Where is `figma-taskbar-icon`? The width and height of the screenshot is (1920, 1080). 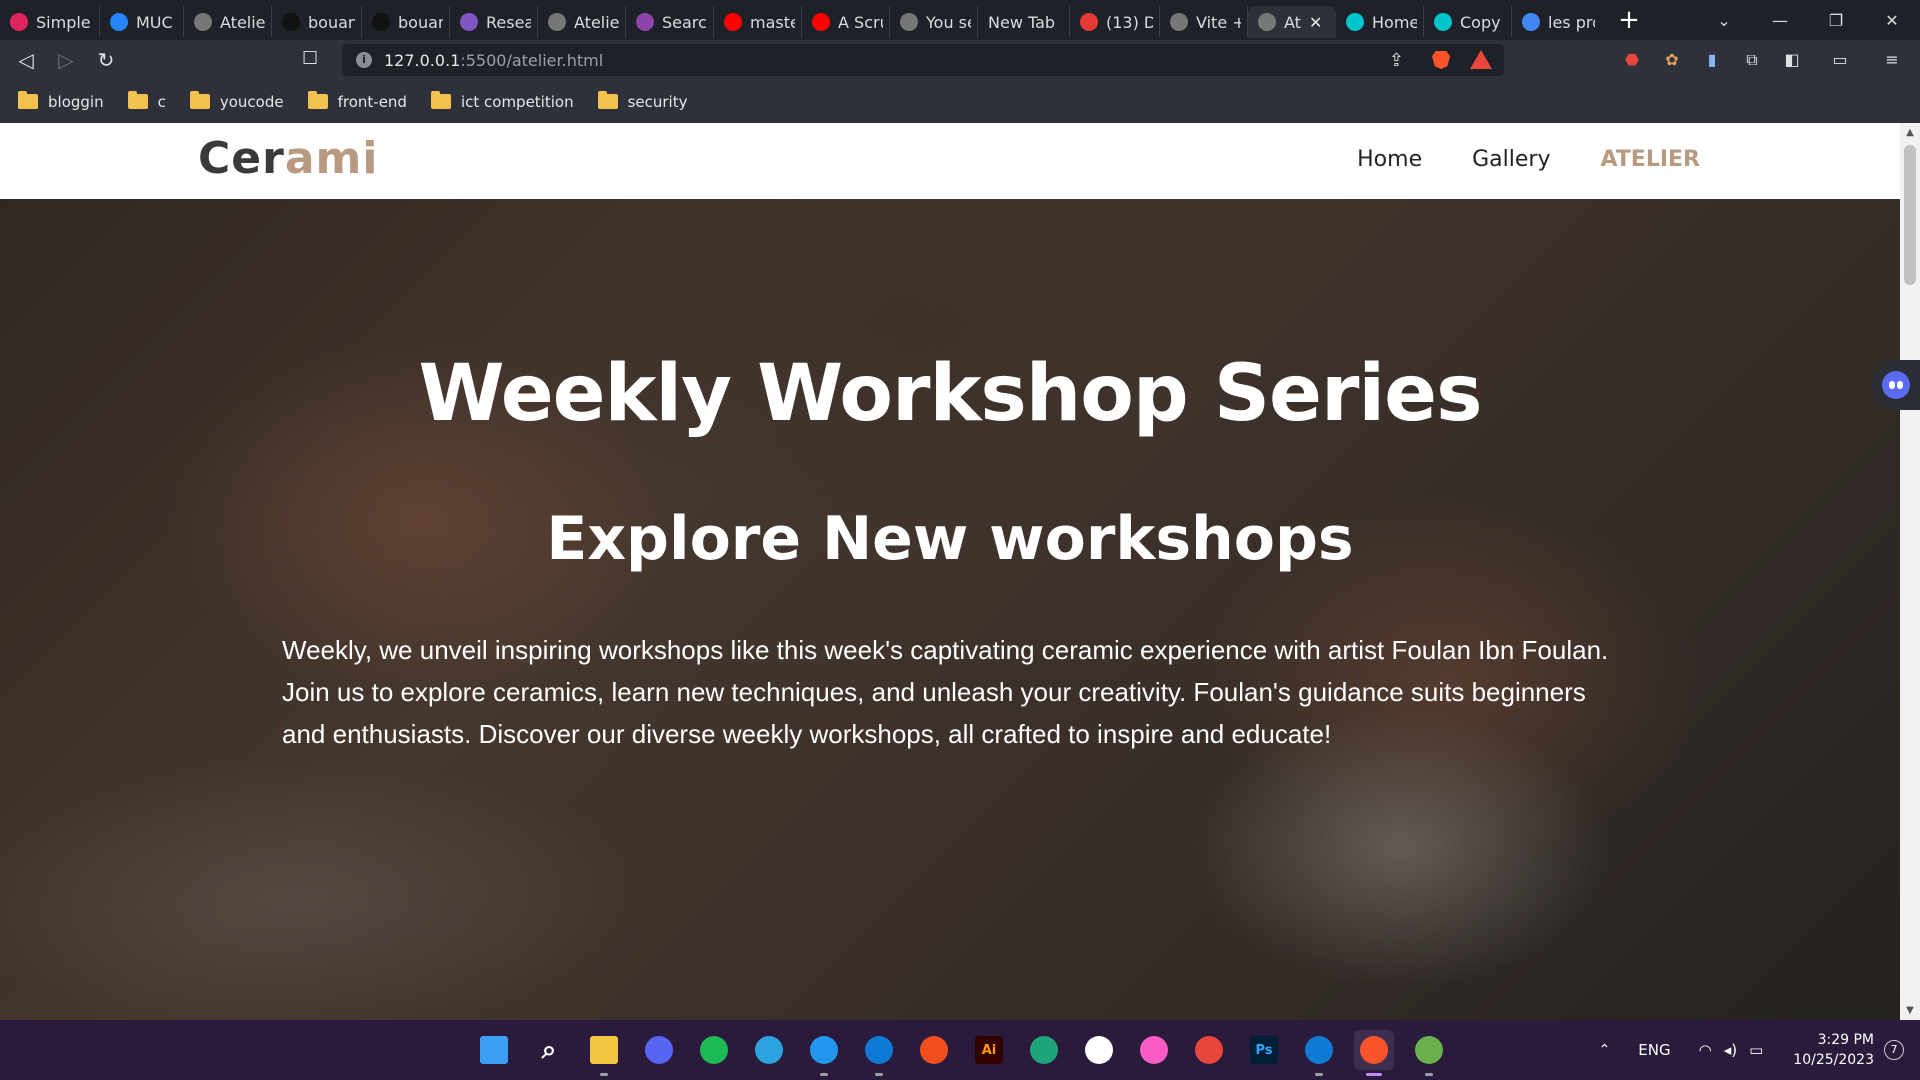 figma-taskbar-icon is located at coordinates (934, 1050).